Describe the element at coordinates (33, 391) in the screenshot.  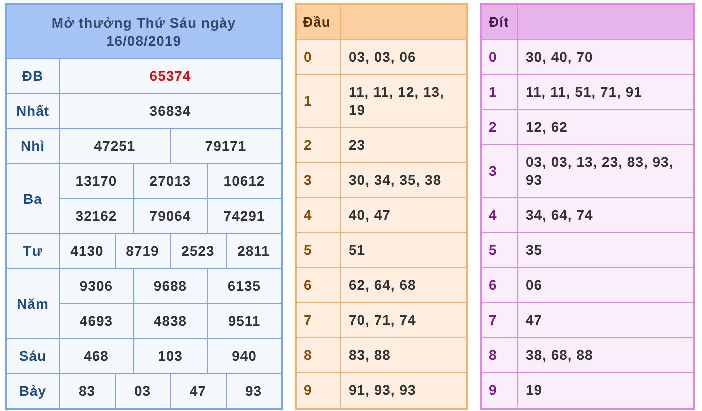
I see `prize-label: Bảy` at that location.